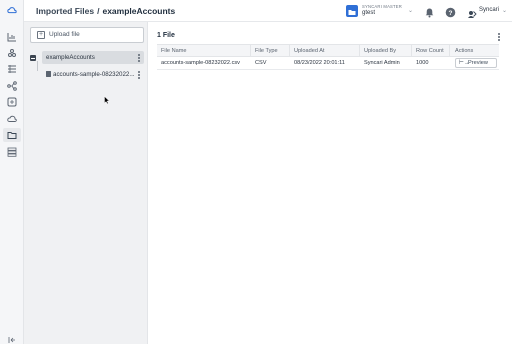 The height and width of the screenshot is (344, 512). I want to click on entities-icon, so click(12, 69).